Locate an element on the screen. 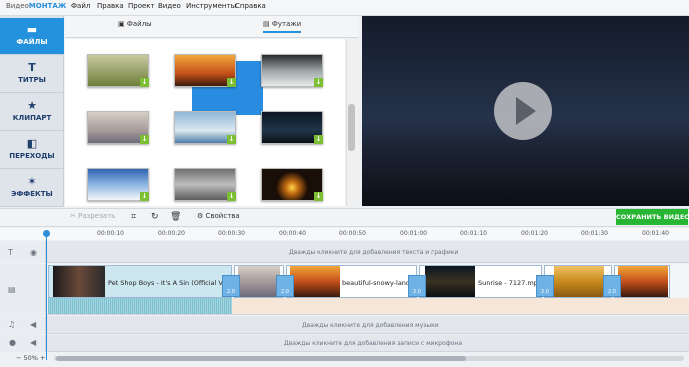 This screenshot has width=689, height=367. app-logo: ВидеоМОНТАЖ is located at coordinates (36, 6).